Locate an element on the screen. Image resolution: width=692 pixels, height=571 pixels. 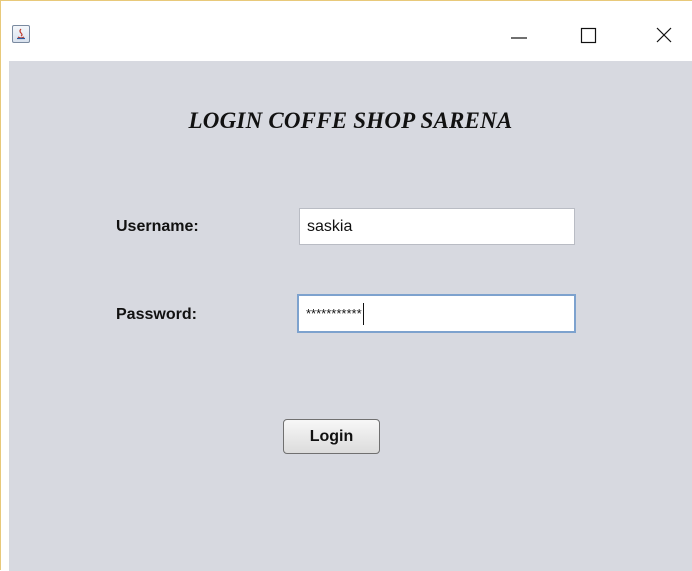
close-icon is located at coordinates (664, 35).